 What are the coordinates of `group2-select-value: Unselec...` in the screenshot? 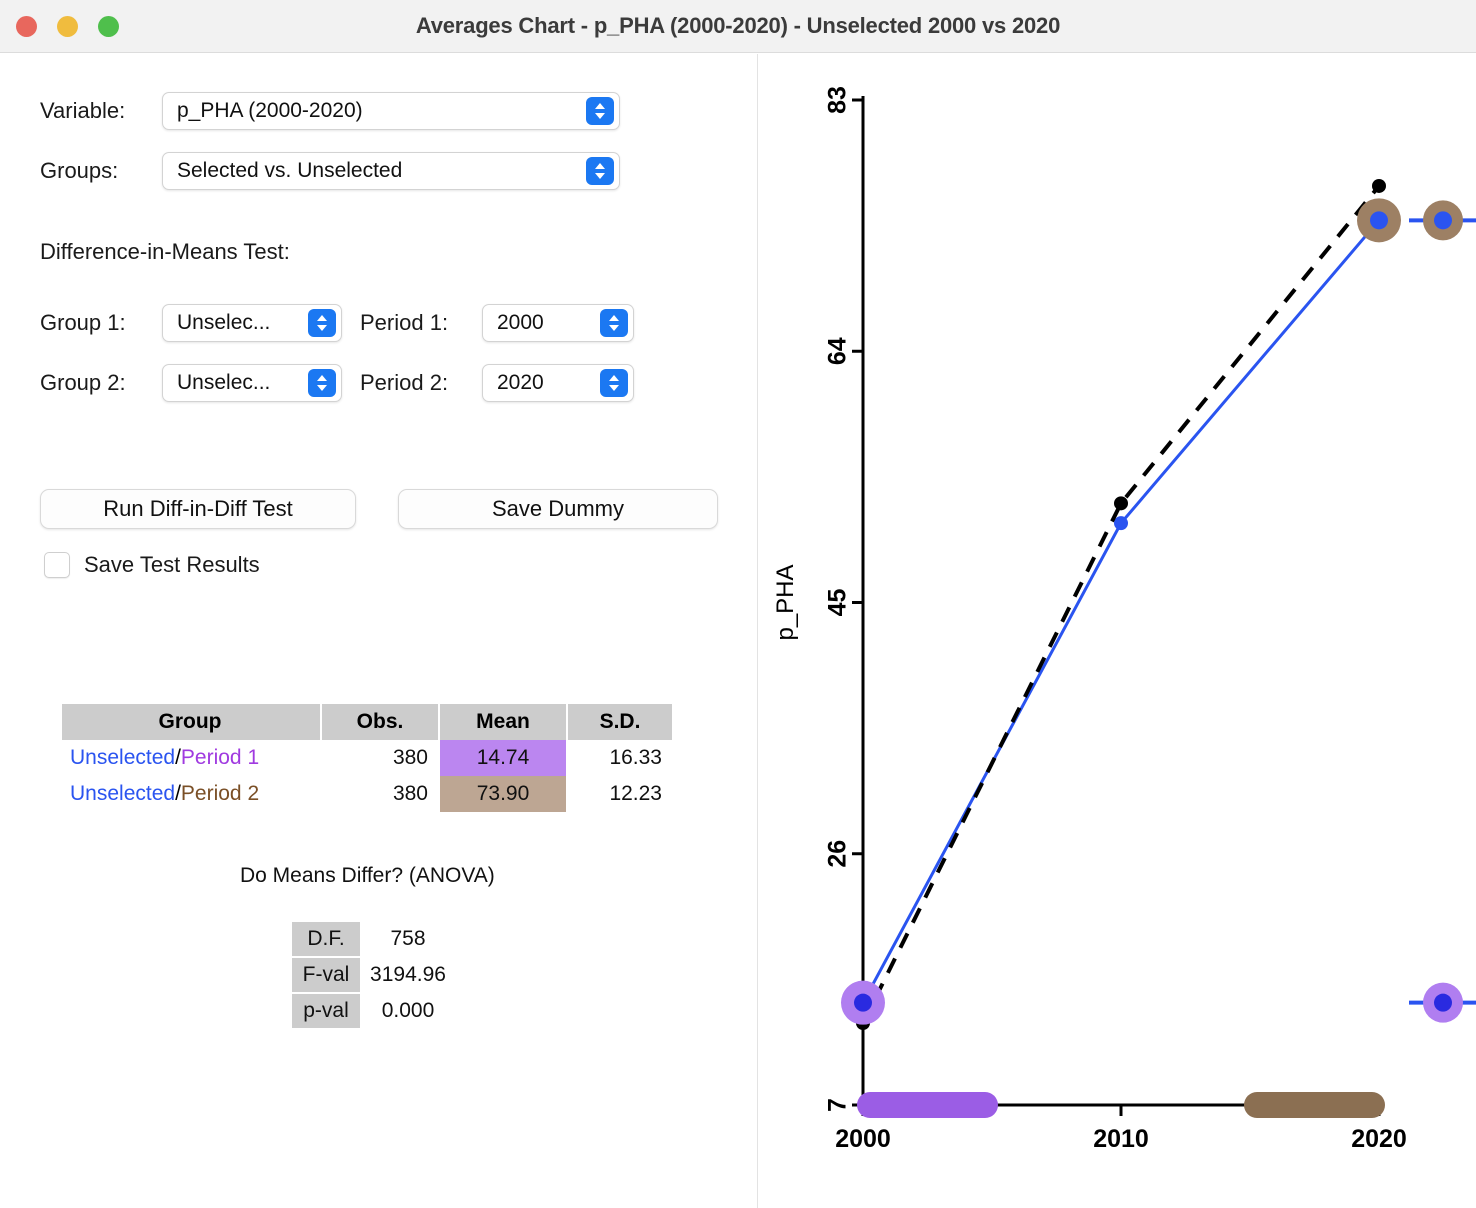 It's located at (224, 382).